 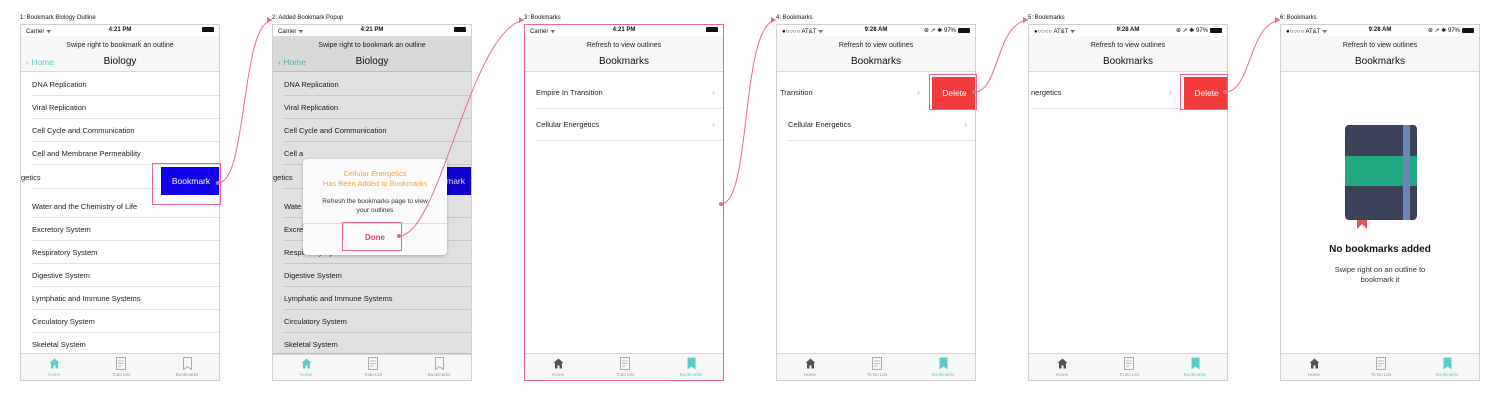 What do you see at coordinates (120, 61) in the screenshot?
I see `page-title: Biology` at bounding box center [120, 61].